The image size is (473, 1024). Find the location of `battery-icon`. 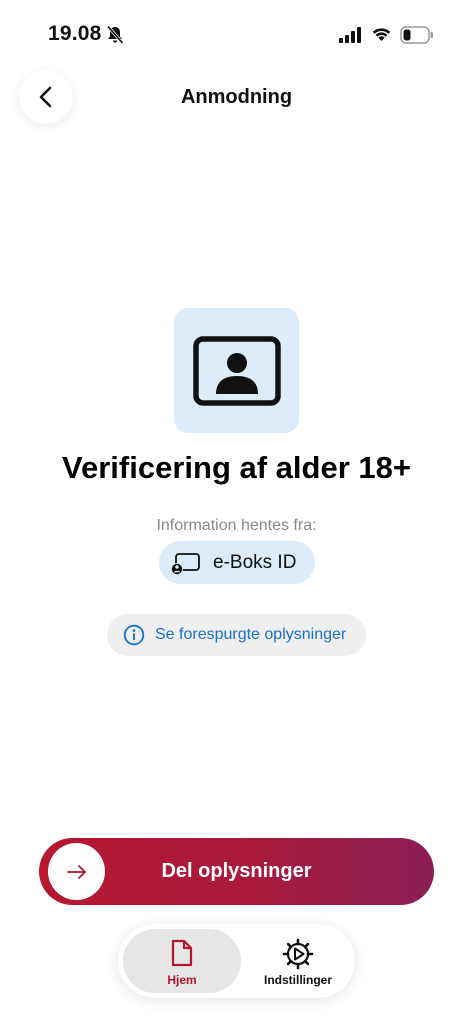

battery-icon is located at coordinates (416, 35).